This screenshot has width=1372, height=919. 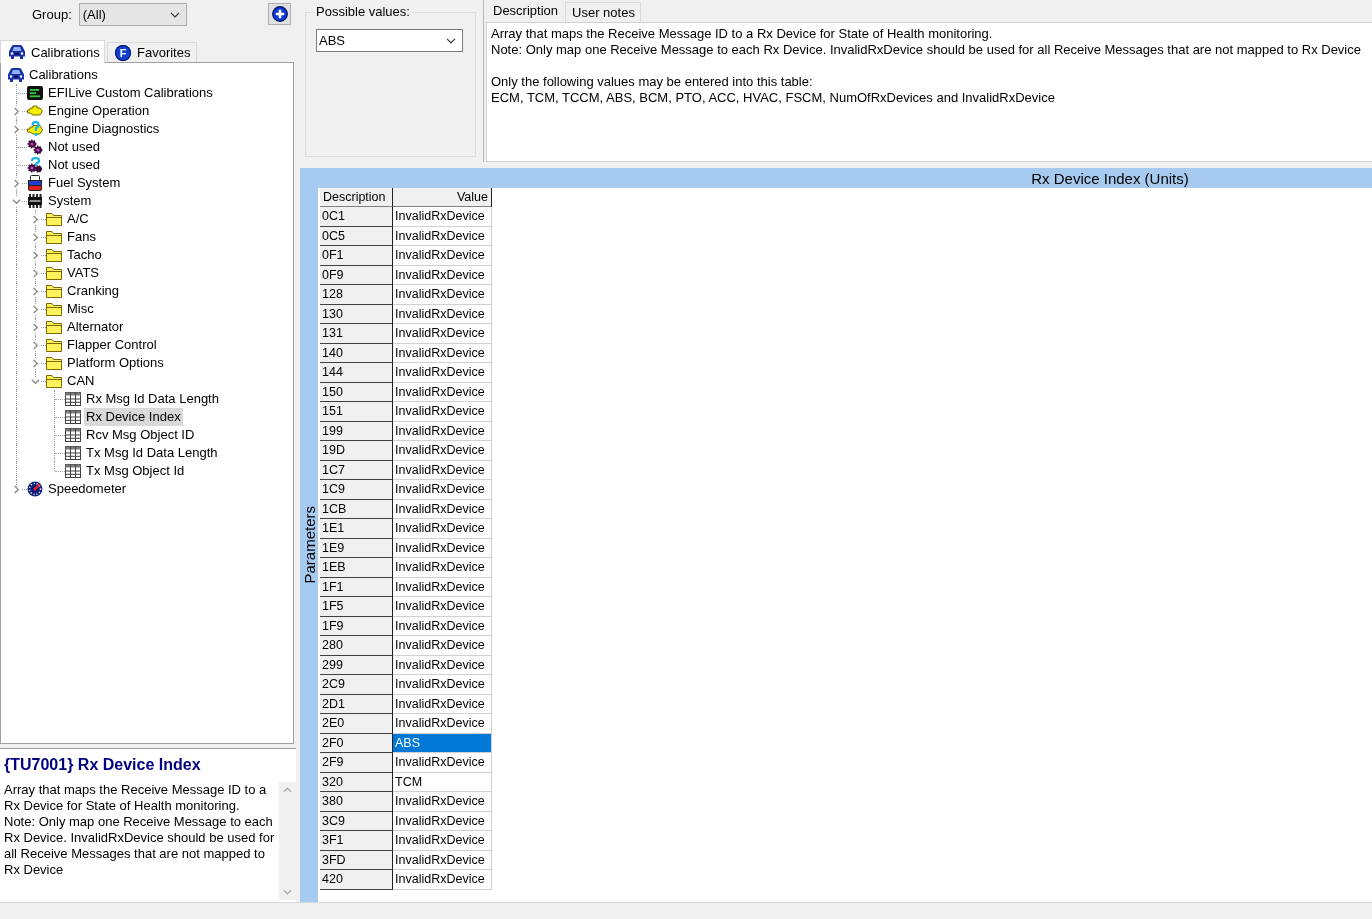 What do you see at coordinates (356, 431) in the screenshot?
I see `row-header: 199` at bounding box center [356, 431].